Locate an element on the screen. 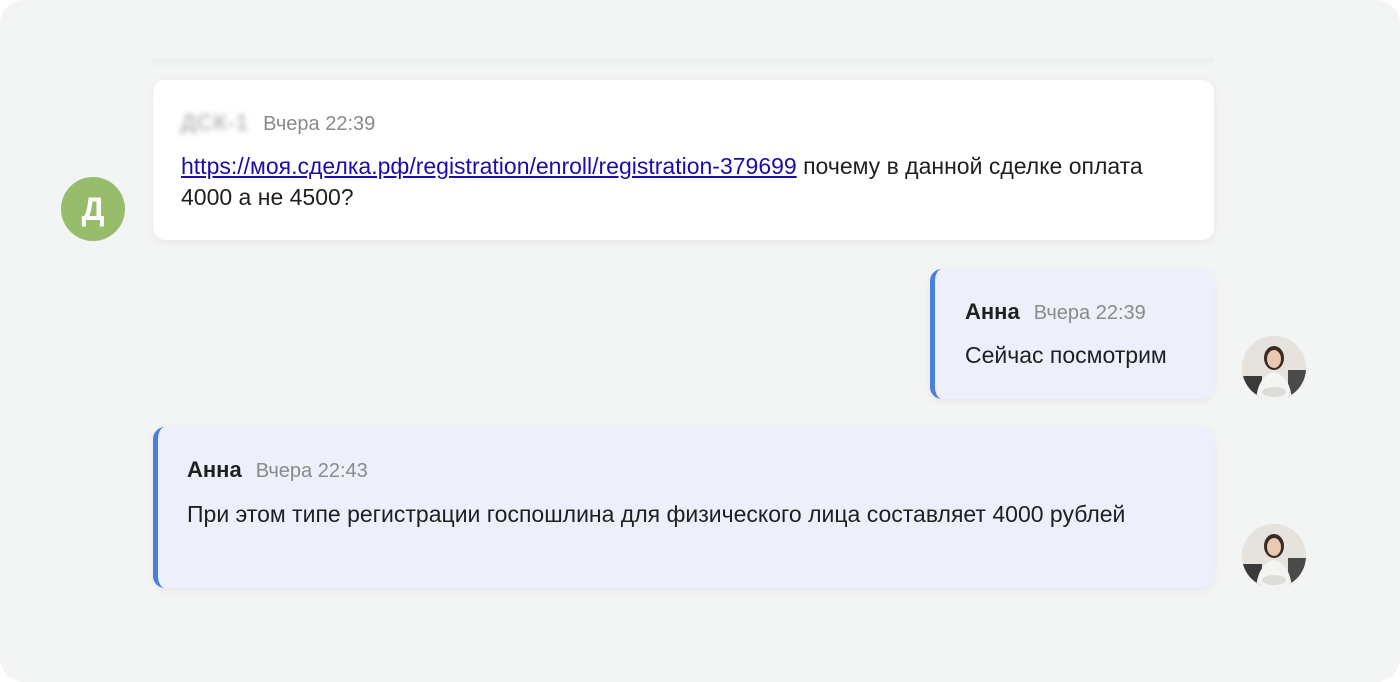 The width and height of the screenshot is (1400, 682). client-avatar: Д is located at coordinates (93, 209).